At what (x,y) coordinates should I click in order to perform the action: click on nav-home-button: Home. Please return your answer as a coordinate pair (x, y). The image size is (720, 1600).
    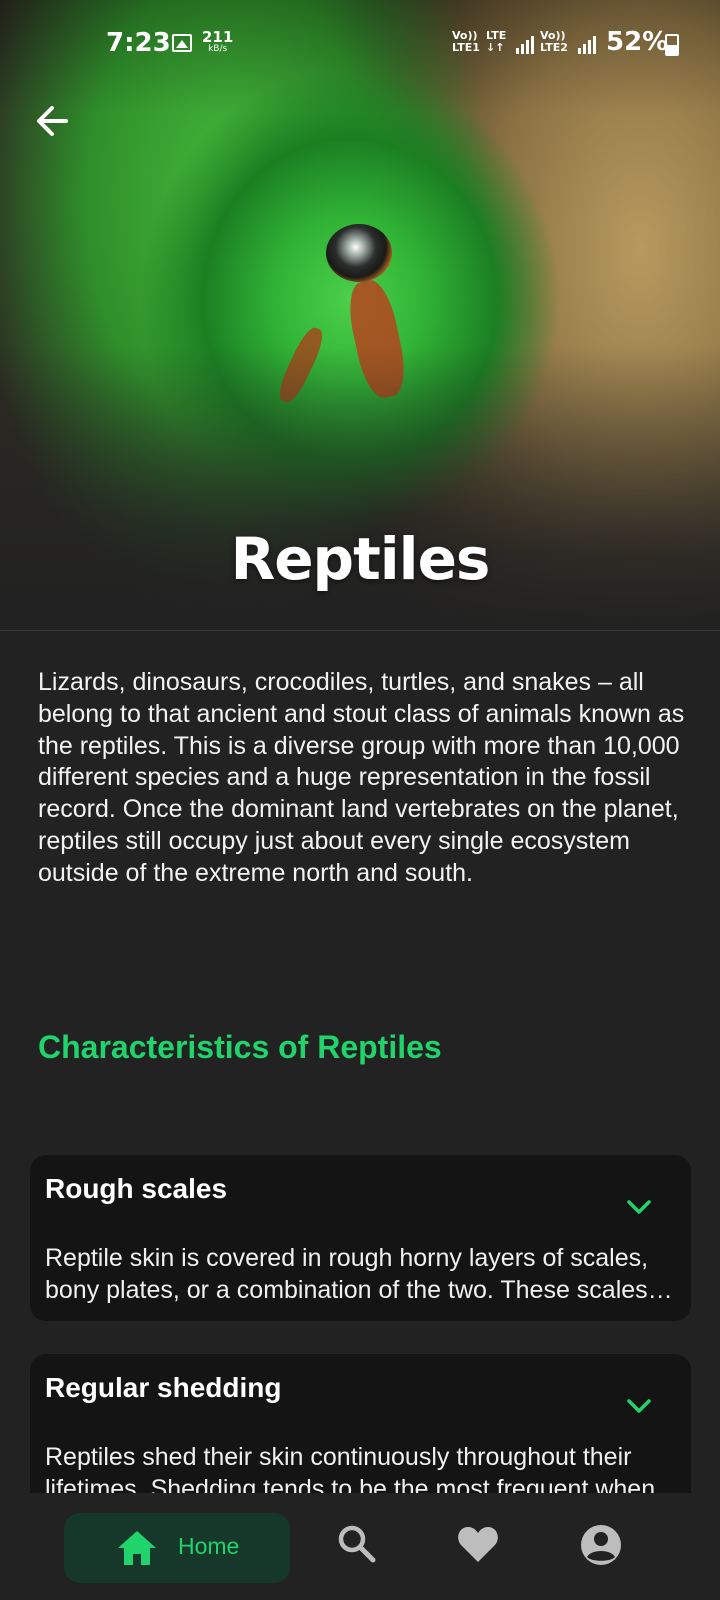
    Looking at the image, I should click on (177, 1548).